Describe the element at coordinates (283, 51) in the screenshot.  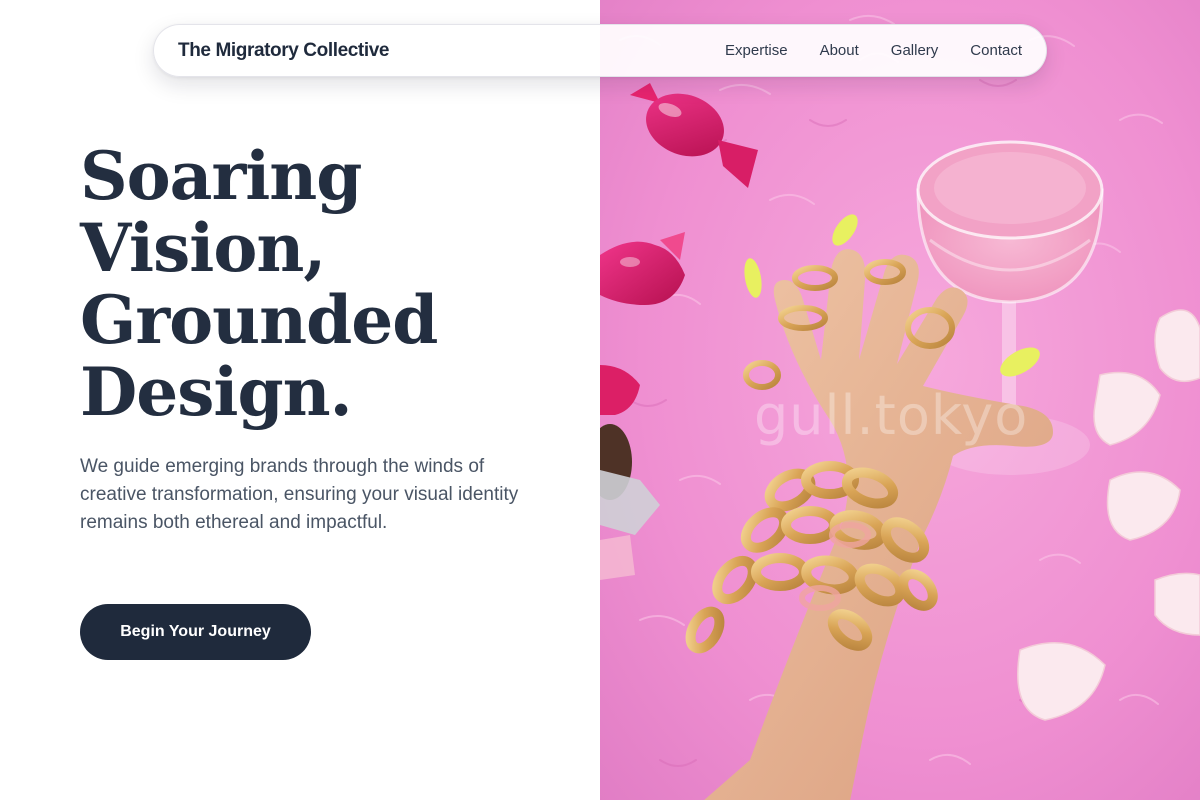
I see `brand-logo-text: The Migratory Collective` at that location.